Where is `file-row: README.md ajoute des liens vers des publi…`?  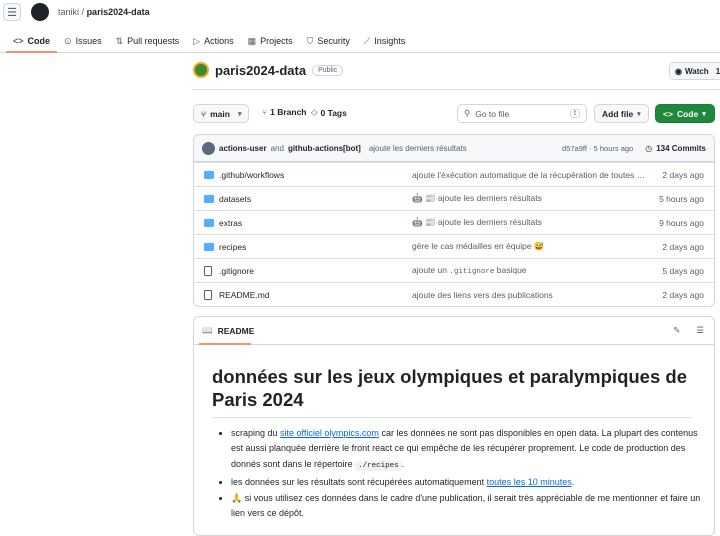
file-row: README.md ajoute des liens vers des publi… is located at coordinates (454, 294).